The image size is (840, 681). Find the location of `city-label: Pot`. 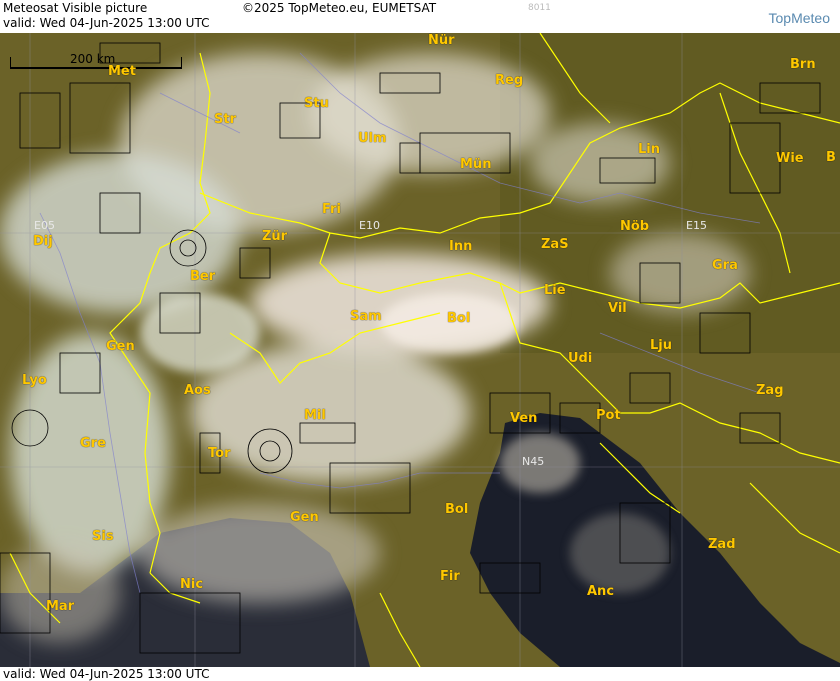

city-label: Pot is located at coordinates (608, 415).